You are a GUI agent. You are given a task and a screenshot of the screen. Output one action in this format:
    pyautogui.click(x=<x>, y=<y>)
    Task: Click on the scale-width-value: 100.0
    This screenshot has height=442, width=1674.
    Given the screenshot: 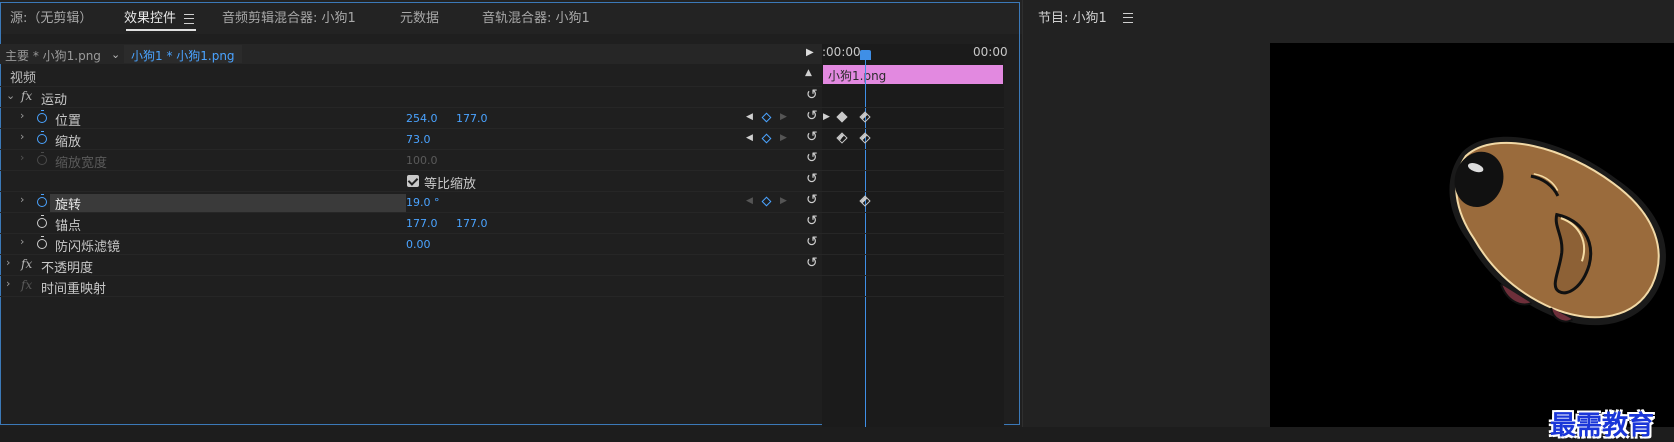 What is the action you would take?
    pyautogui.click(x=422, y=160)
    